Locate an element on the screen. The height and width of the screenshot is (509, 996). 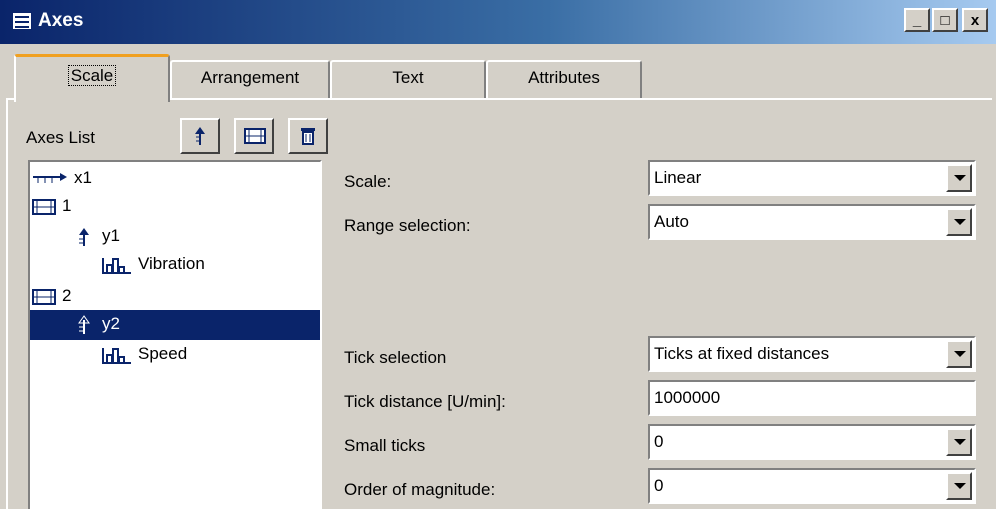
tree-item-y1: y1 is located at coordinates (97, 237).